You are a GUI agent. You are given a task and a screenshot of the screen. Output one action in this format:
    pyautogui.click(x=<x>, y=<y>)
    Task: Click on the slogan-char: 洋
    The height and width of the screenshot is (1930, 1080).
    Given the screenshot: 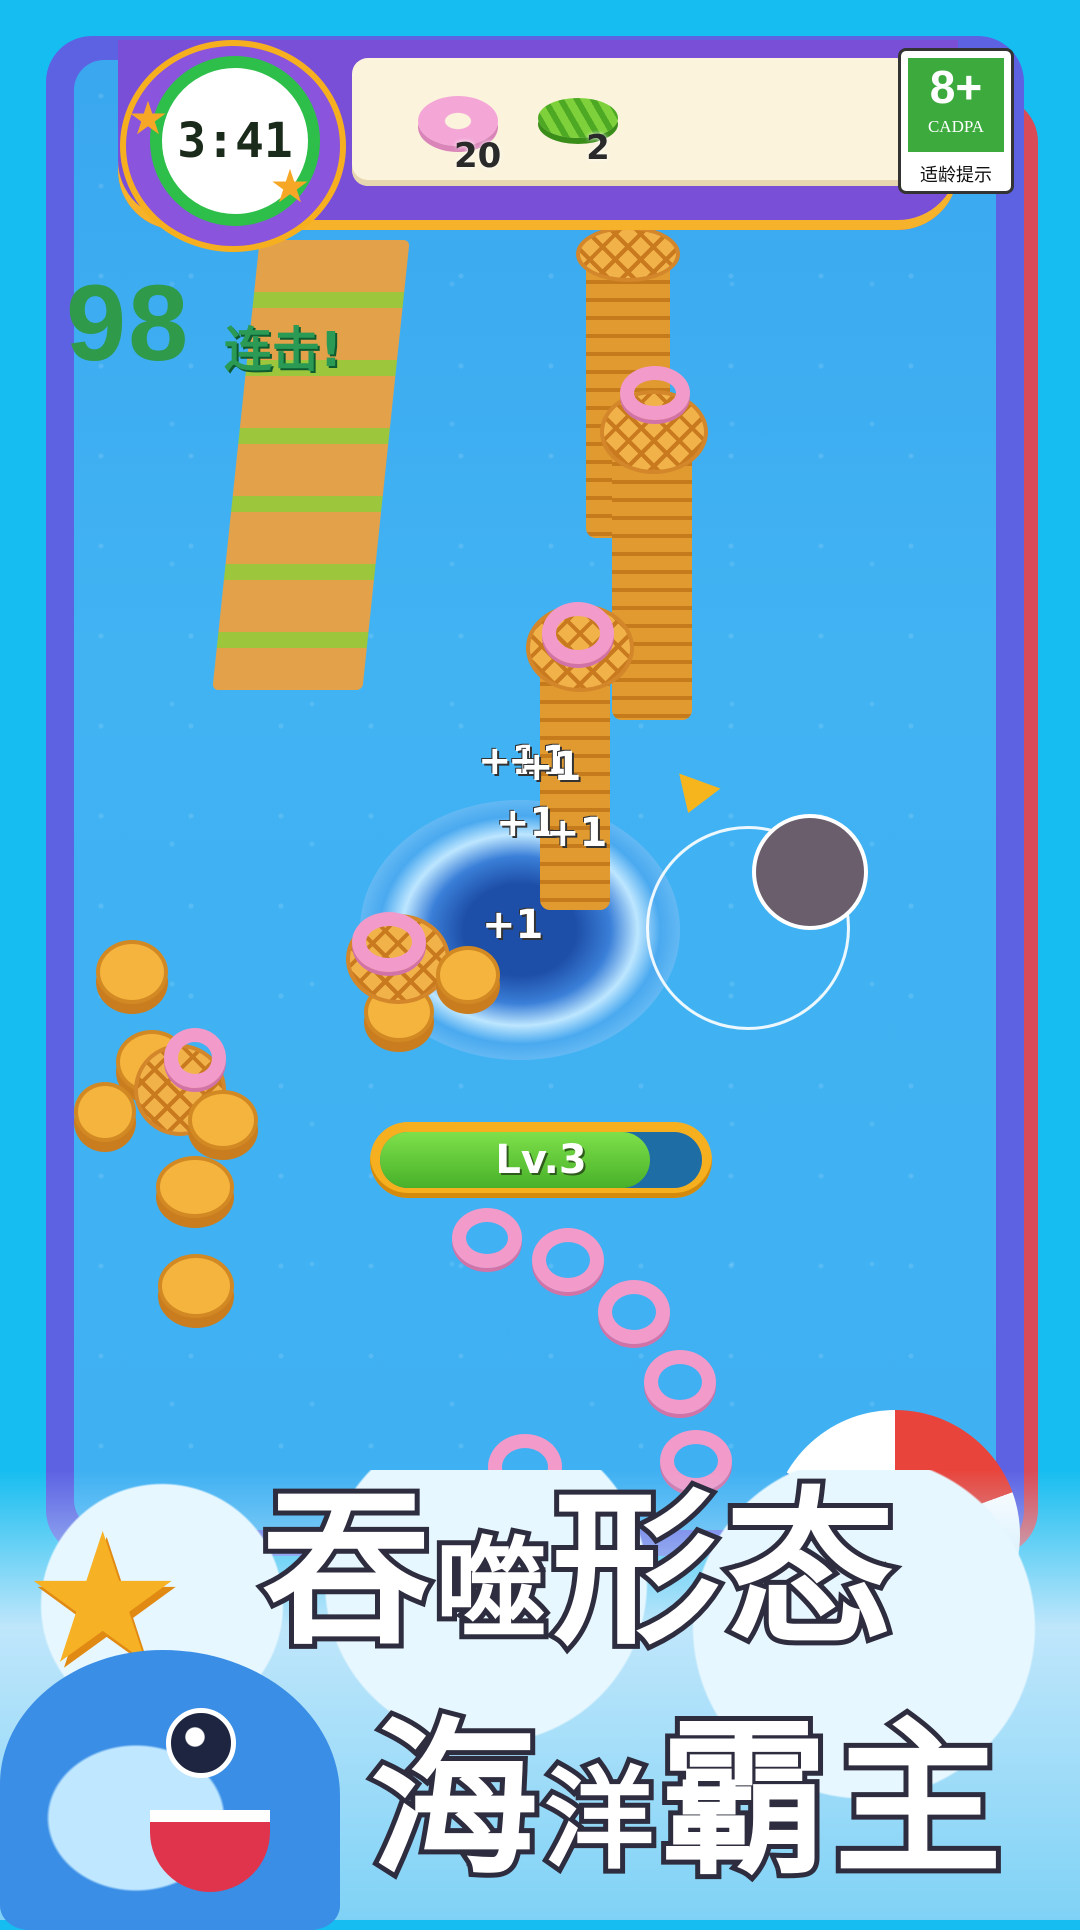 What is the action you would take?
    pyautogui.click(x=599, y=1820)
    